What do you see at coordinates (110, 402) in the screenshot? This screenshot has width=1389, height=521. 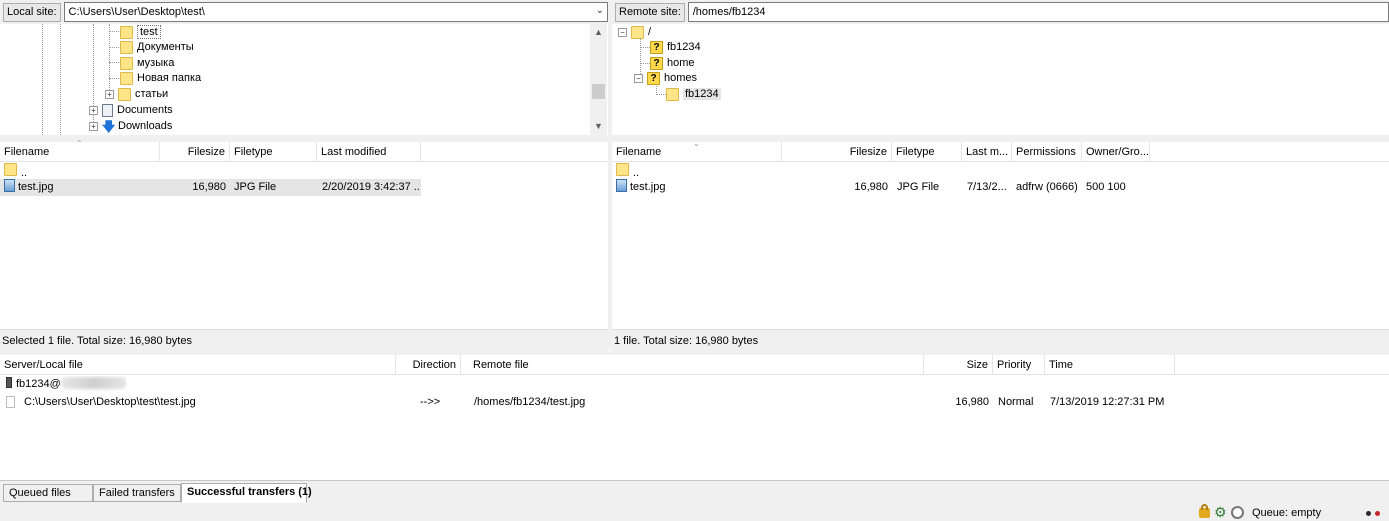 I see `queue-local-file: C:\Users\User\Desktop\test\test.jpg` at bounding box center [110, 402].